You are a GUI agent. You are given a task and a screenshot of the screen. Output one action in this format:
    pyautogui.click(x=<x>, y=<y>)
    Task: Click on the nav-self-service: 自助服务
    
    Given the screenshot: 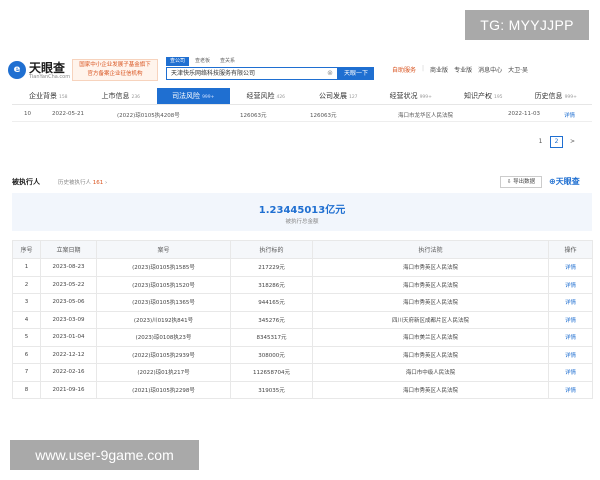 What is the action you would take?
    pyautogui.click(x=404, y=69)
    